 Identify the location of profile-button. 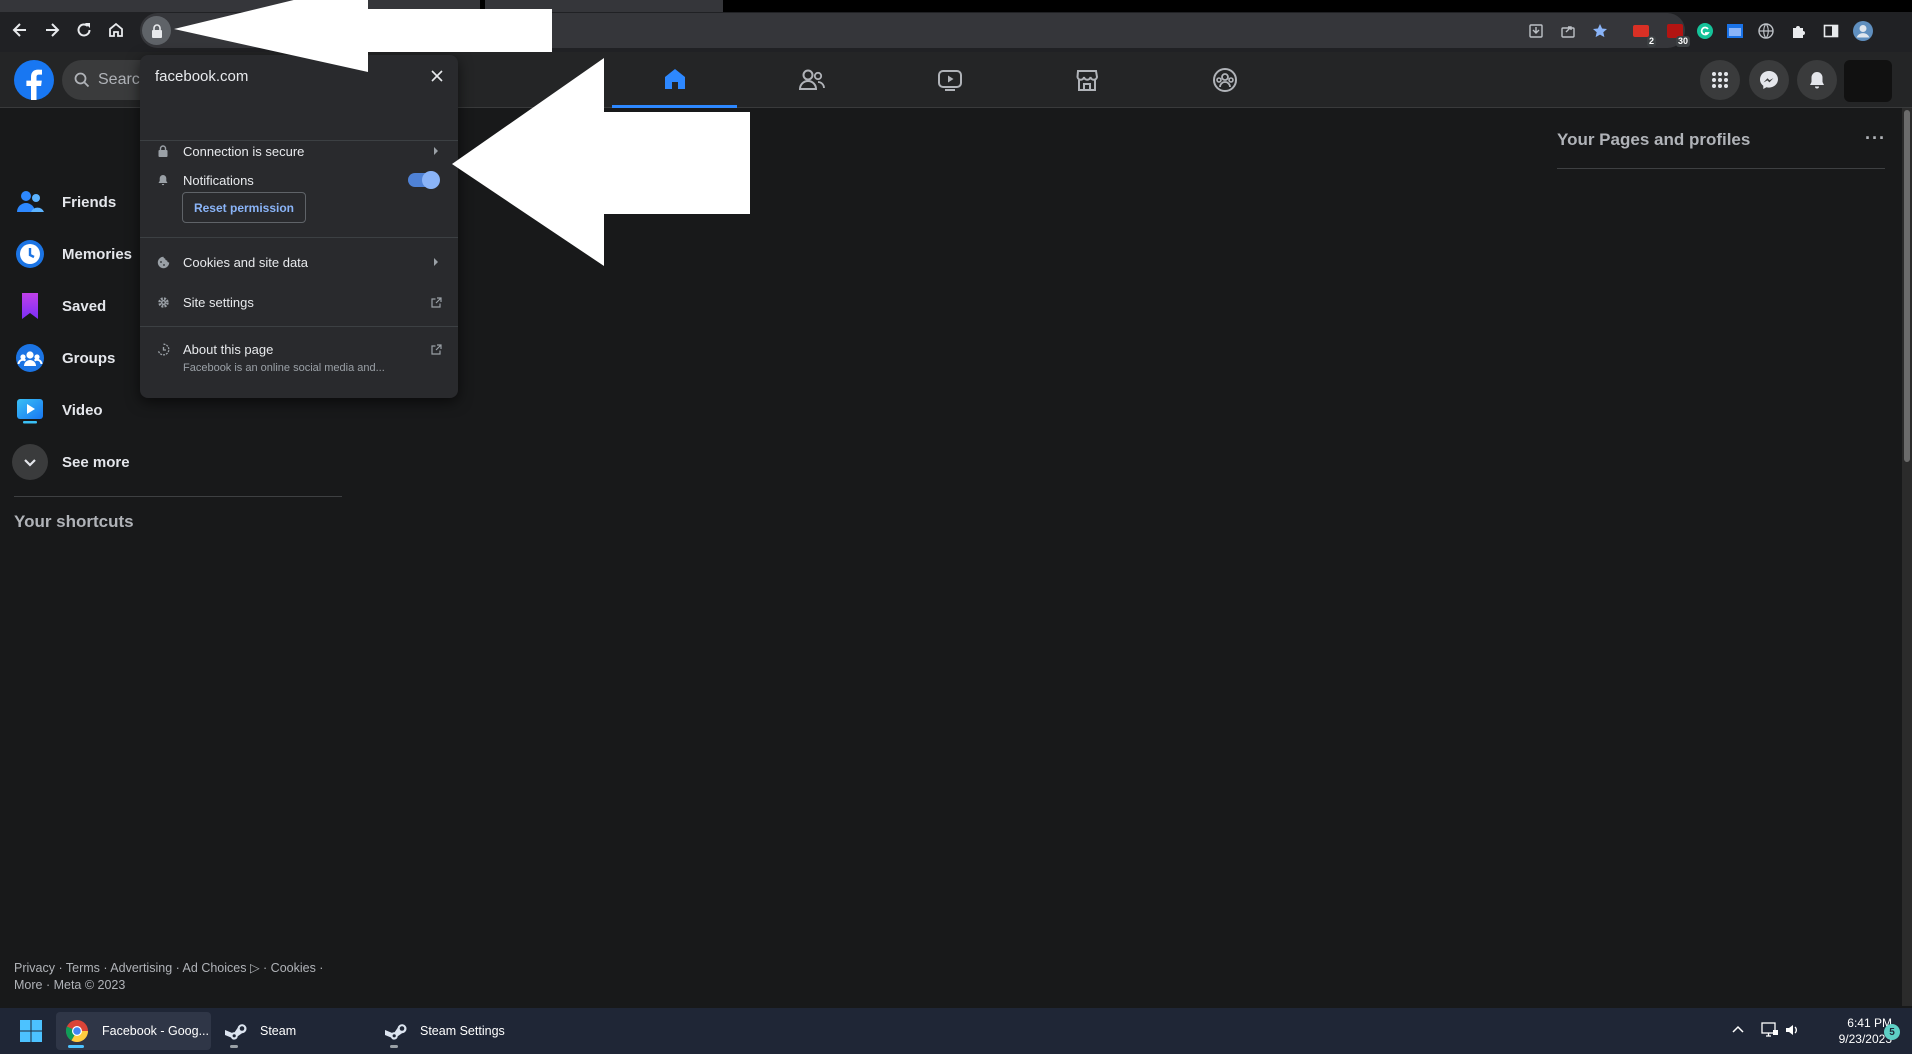
(1863, 31).